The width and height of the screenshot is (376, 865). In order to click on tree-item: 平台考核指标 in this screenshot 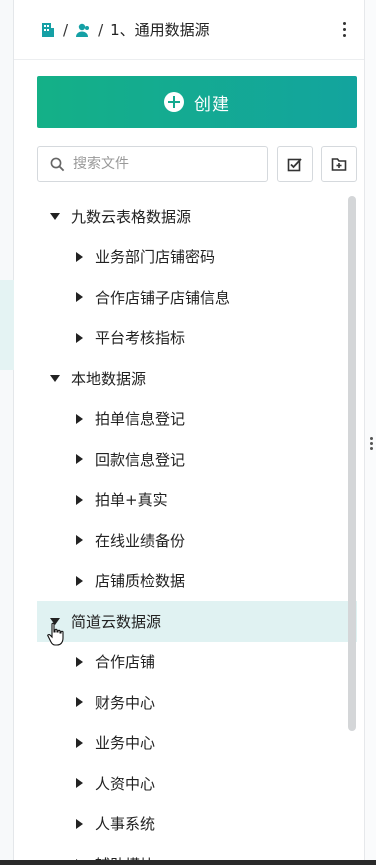, I will do `click(197, 338)`.